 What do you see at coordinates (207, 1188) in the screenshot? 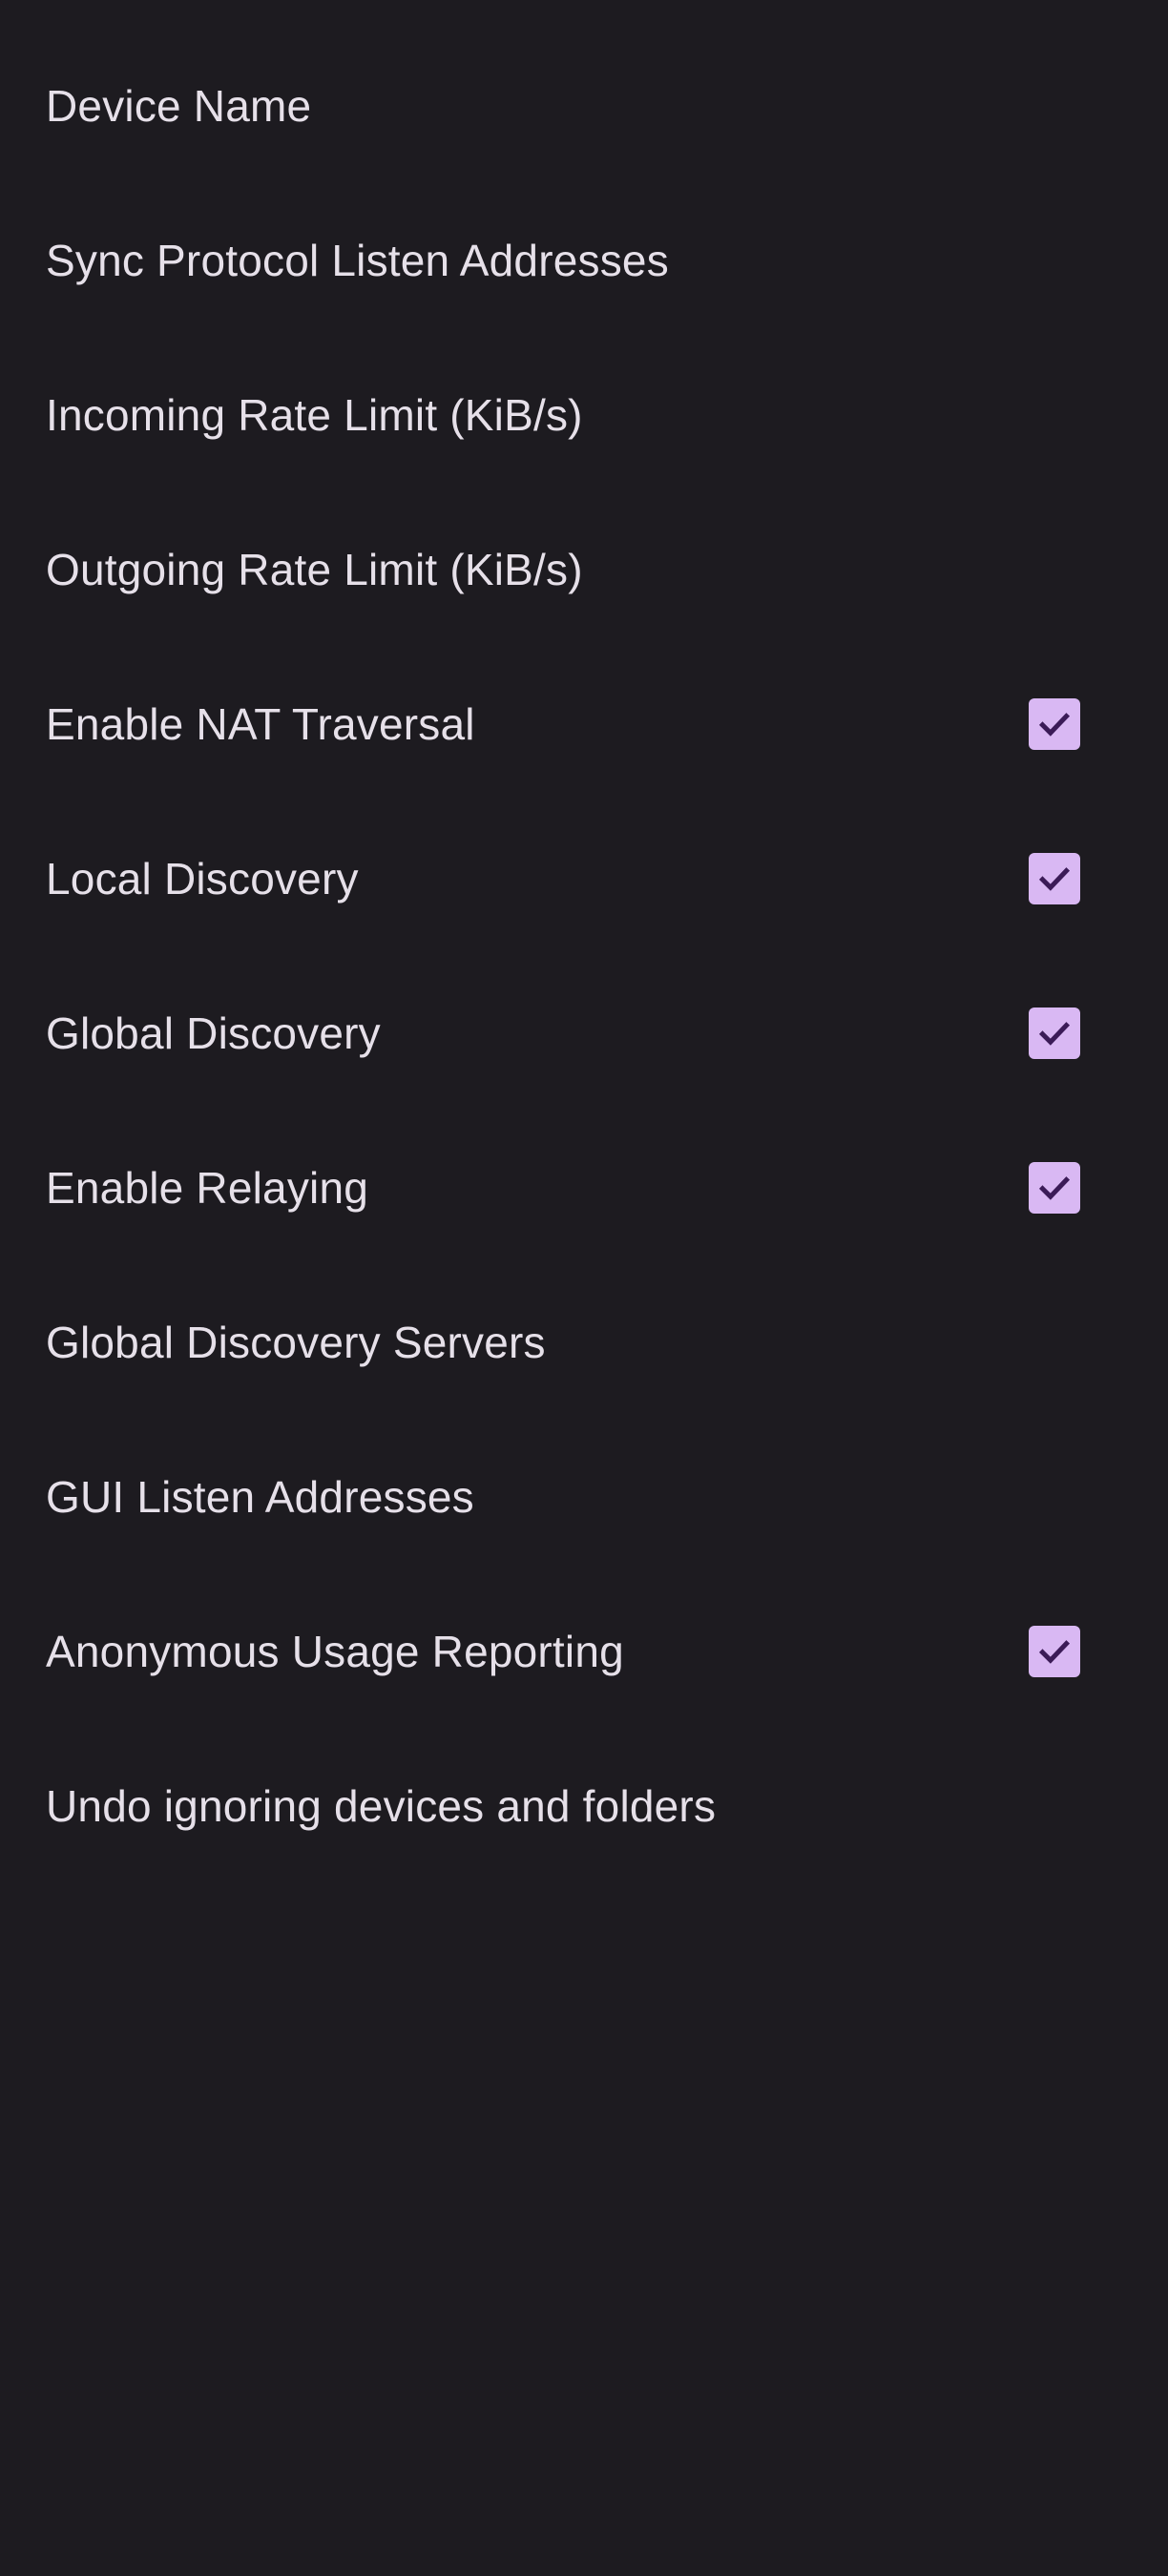
I see `setting-label: Enable Relaying` at bounding box center [207, 1188].